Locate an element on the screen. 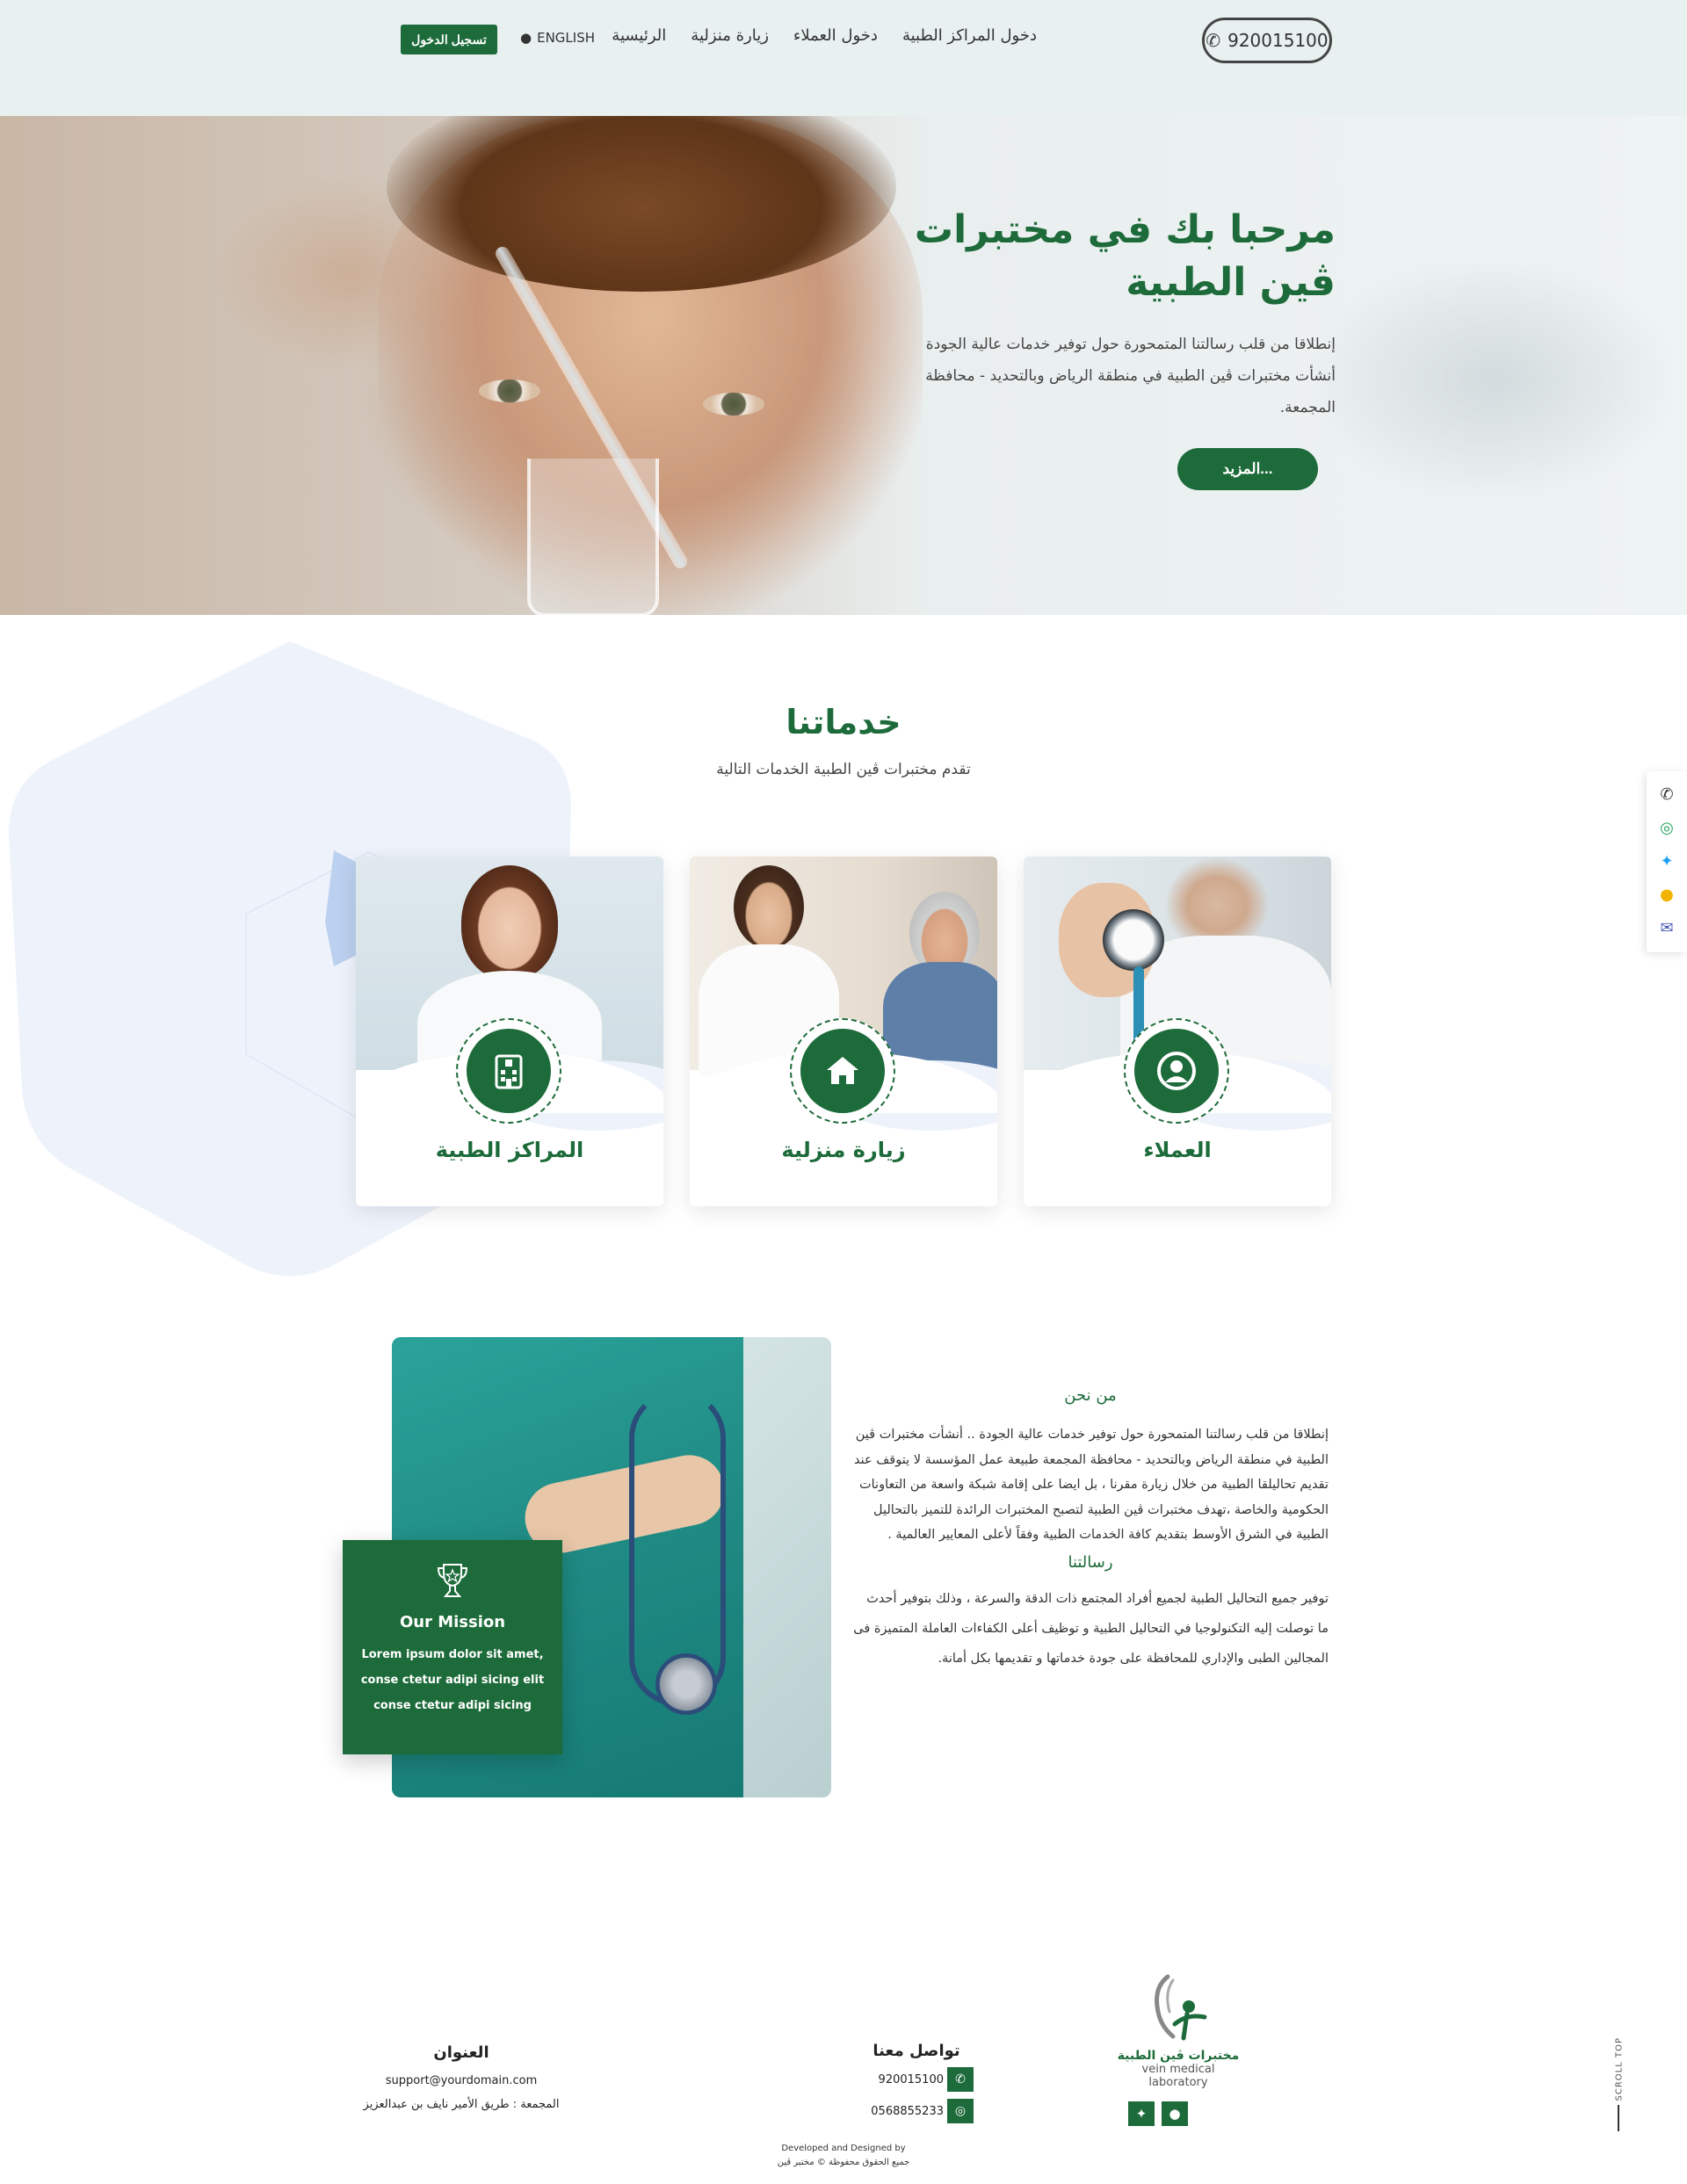  contact-phone: 920015100 ✆ is located at coordinates (916, 2079).